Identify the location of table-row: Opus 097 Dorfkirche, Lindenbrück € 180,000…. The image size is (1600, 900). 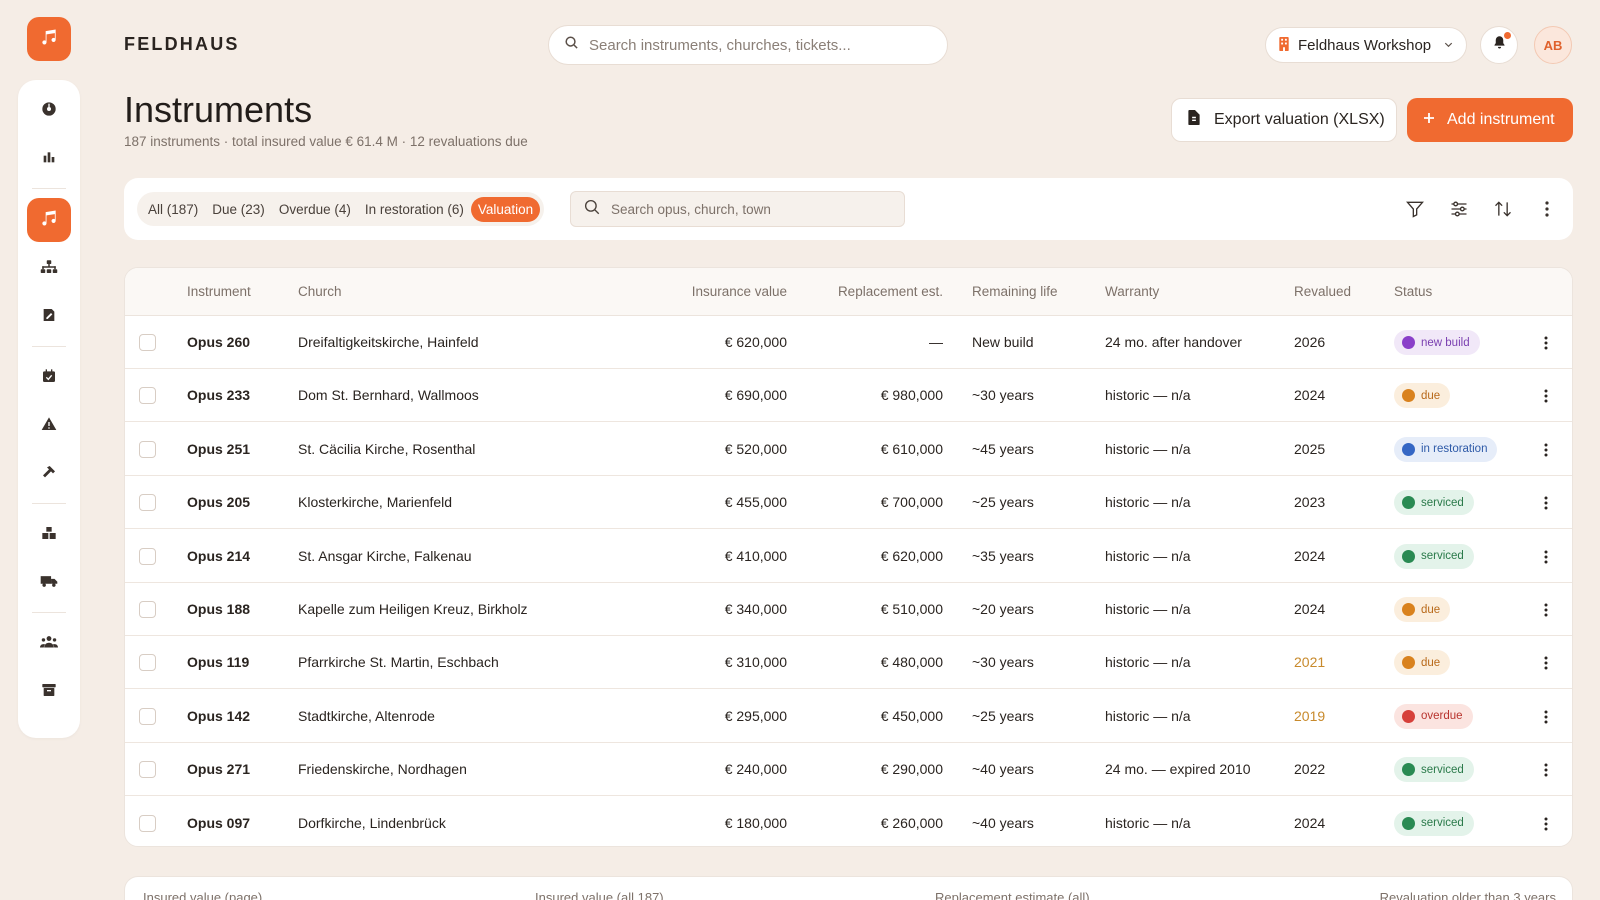
(848, 821).